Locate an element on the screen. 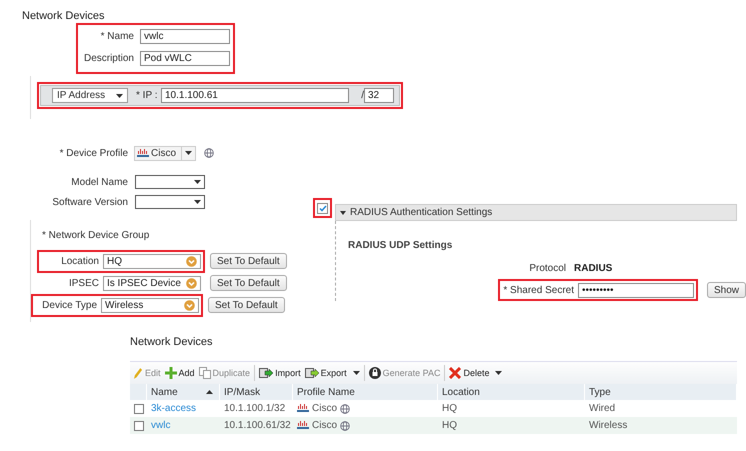 The width and height of the screenshot is (746, 451). section-label: * Network Device Group is located at coordinates (96, 236).